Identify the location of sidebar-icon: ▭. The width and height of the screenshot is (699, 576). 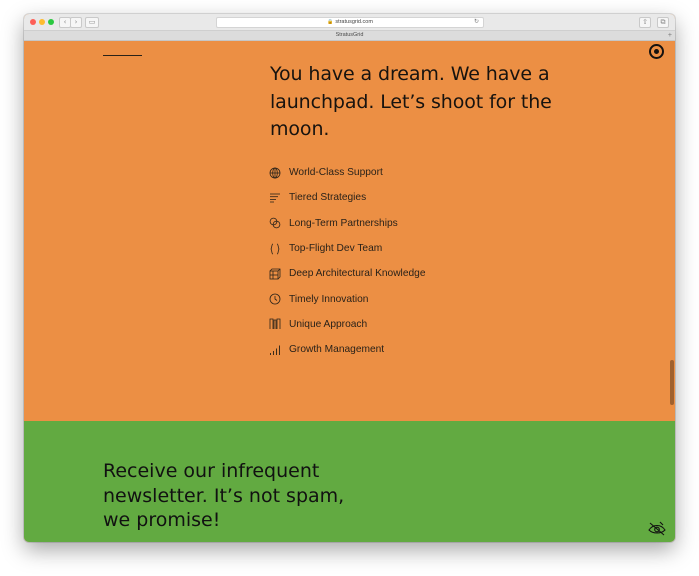
(92, 22).